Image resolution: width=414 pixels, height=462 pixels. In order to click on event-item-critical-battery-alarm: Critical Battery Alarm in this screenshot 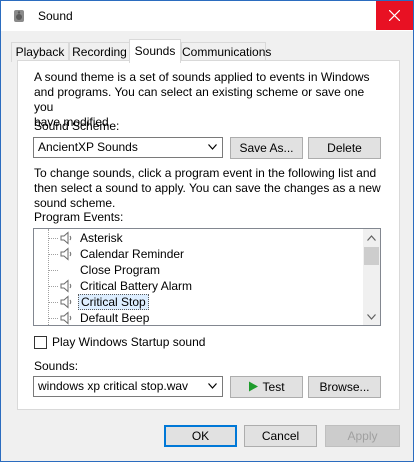, I will do `click(199, 286)`.